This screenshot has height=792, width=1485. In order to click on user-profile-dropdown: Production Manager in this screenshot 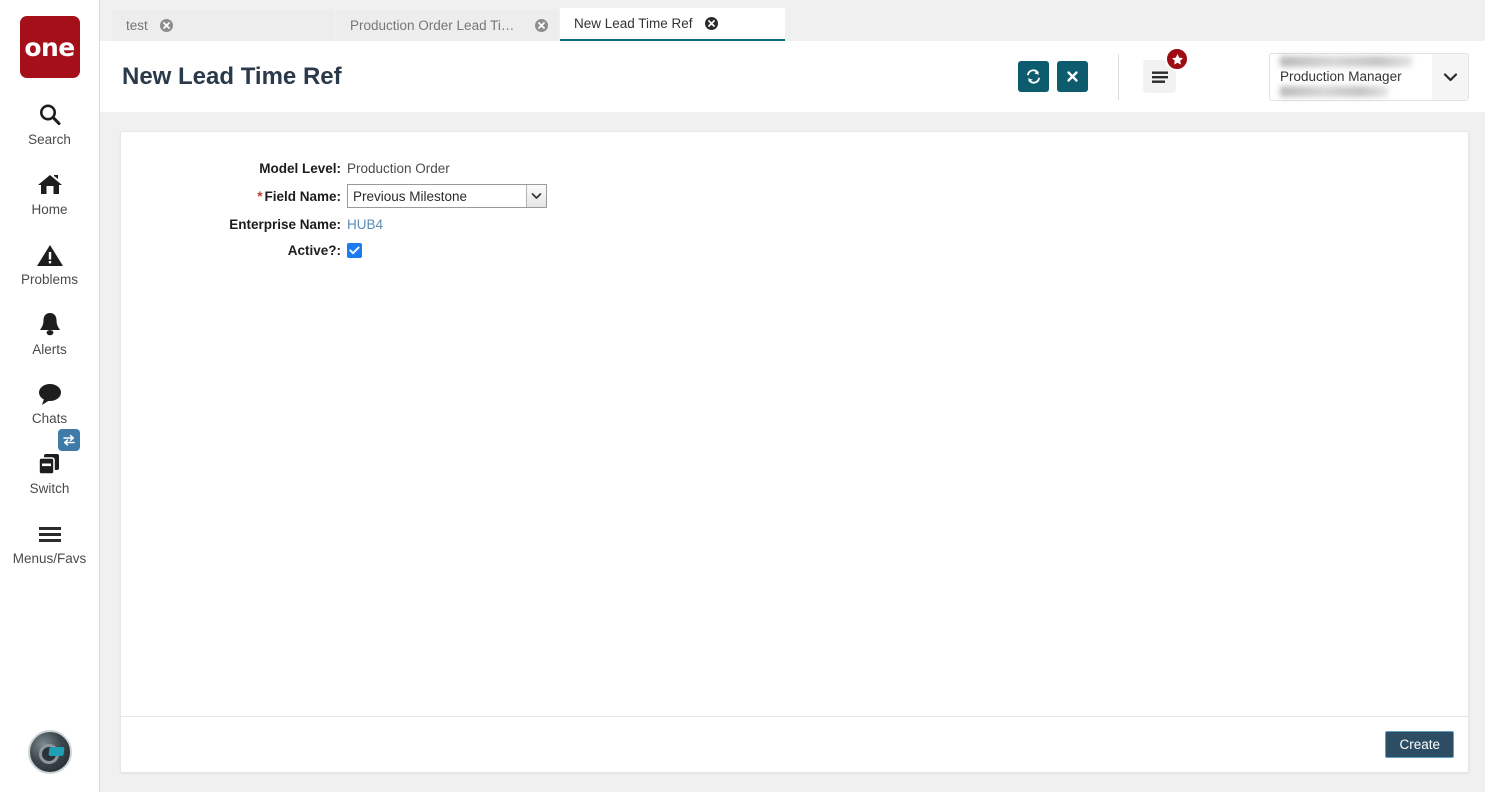, I will do `click(1369, 76)`.